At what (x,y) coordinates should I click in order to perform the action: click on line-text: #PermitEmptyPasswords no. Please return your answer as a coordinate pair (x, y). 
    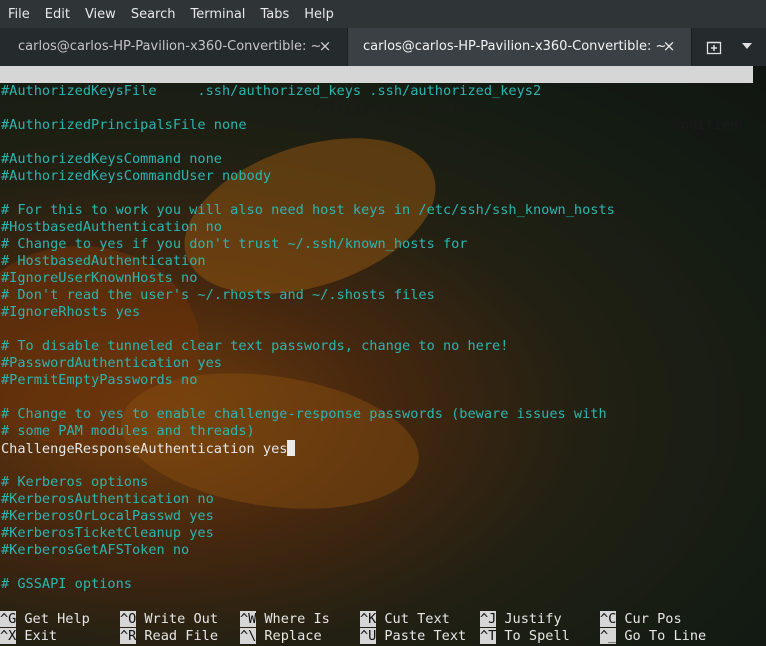
    Looking at the image, I should click on (99, 380).